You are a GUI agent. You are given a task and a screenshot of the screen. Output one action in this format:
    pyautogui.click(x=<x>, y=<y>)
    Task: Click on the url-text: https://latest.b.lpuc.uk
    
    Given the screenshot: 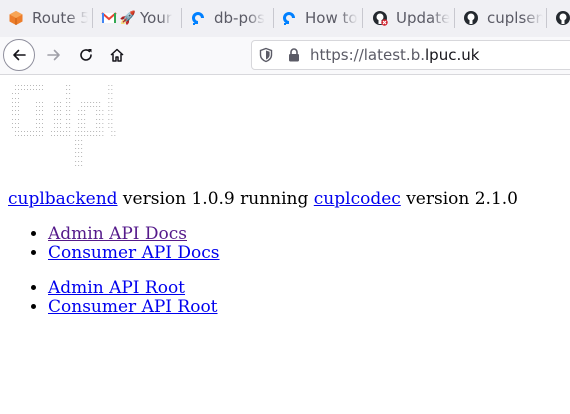 What is the action you would take?
    pyautogui.click(x=394, y=55)
    